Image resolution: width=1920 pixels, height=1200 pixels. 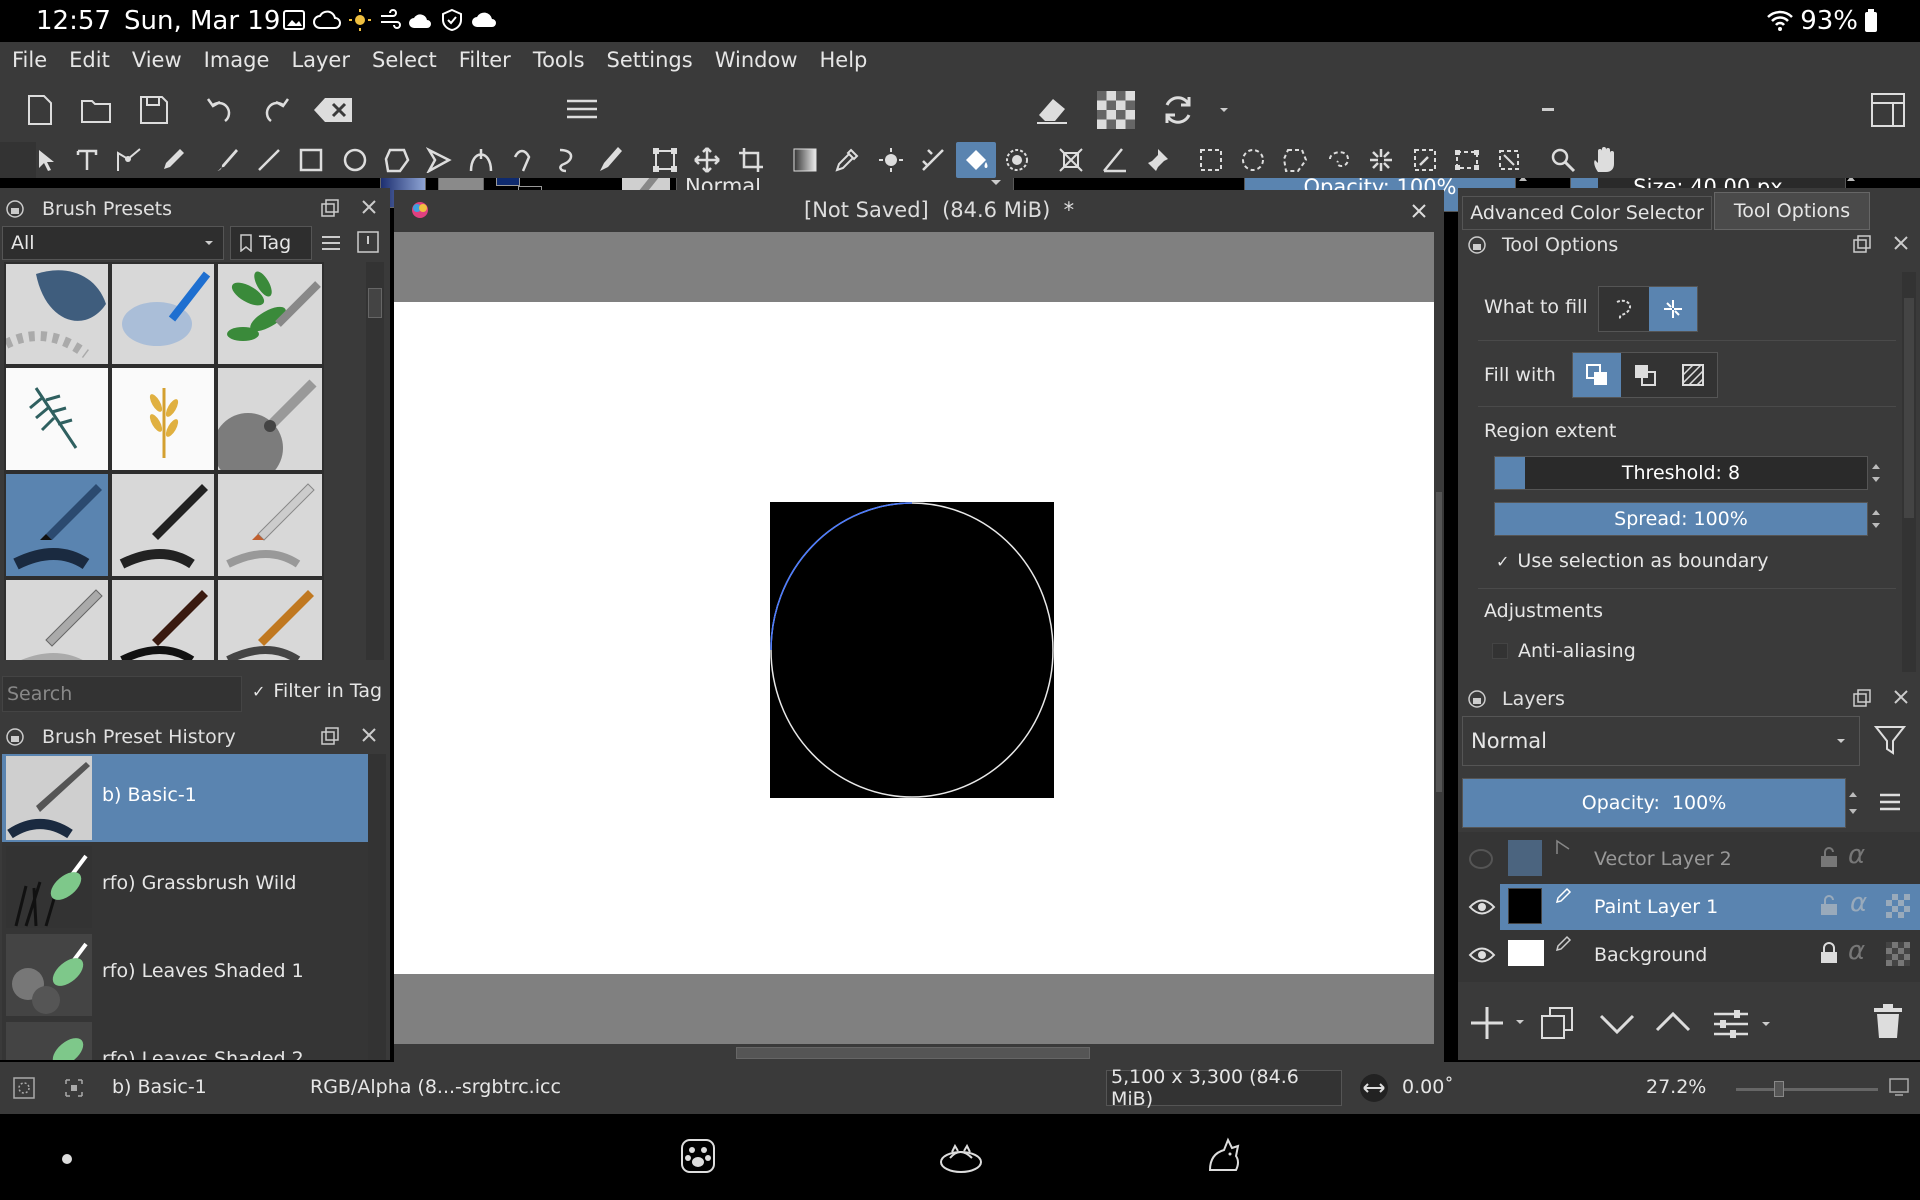 I want to click on reload-preset-icon, so click(x=1178, y=110).